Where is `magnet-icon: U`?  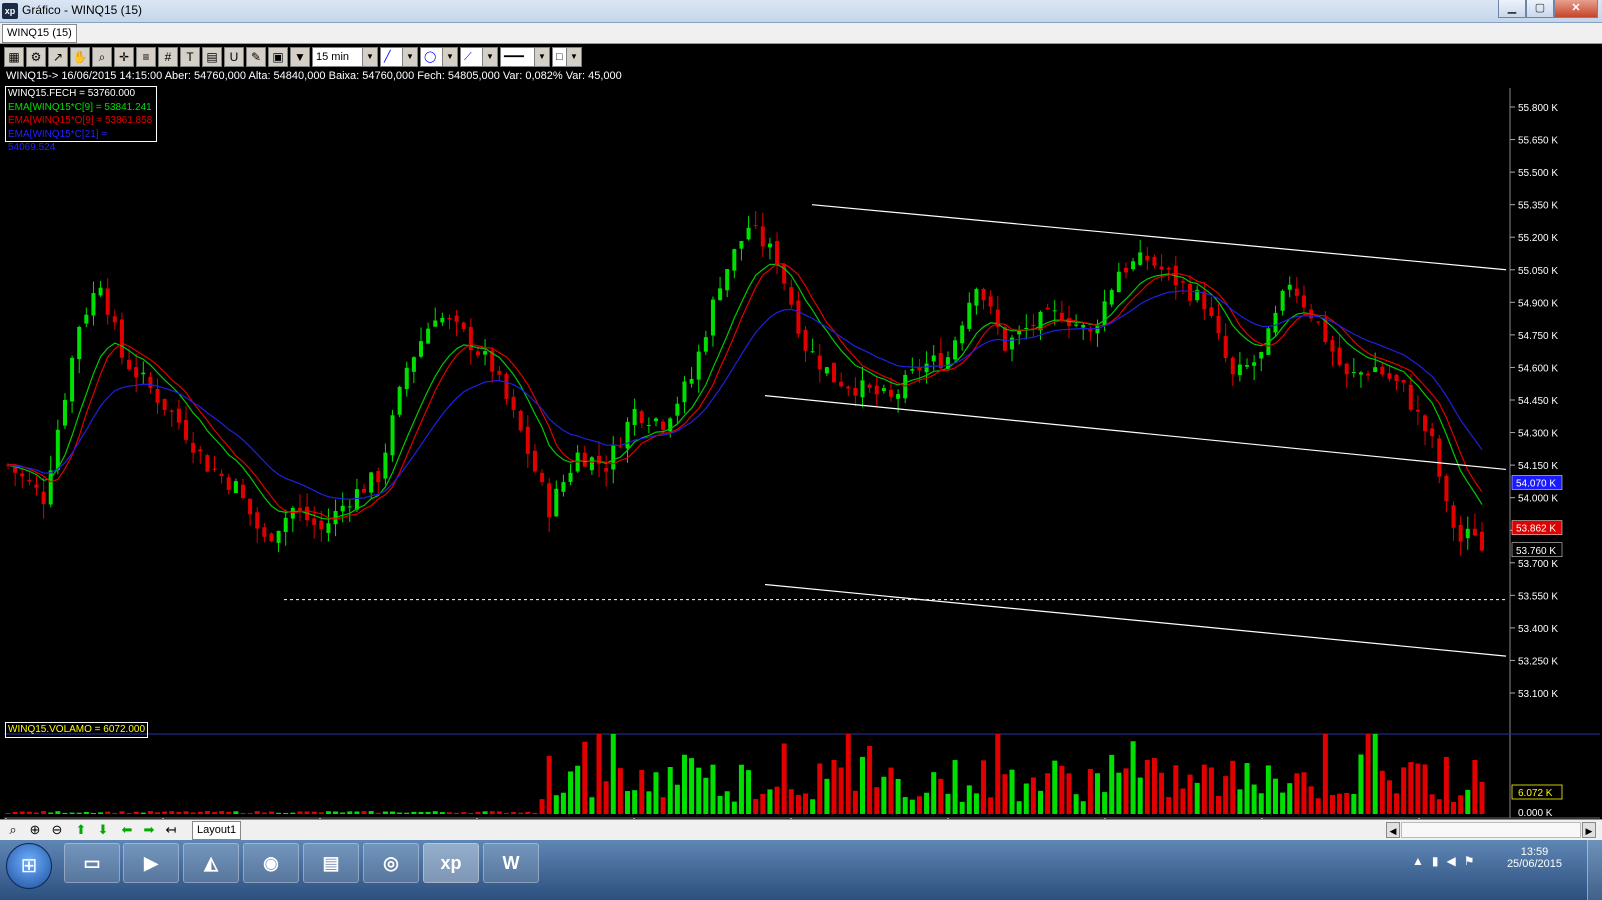
magnet-icon: U is located at coordinates (234, 57).